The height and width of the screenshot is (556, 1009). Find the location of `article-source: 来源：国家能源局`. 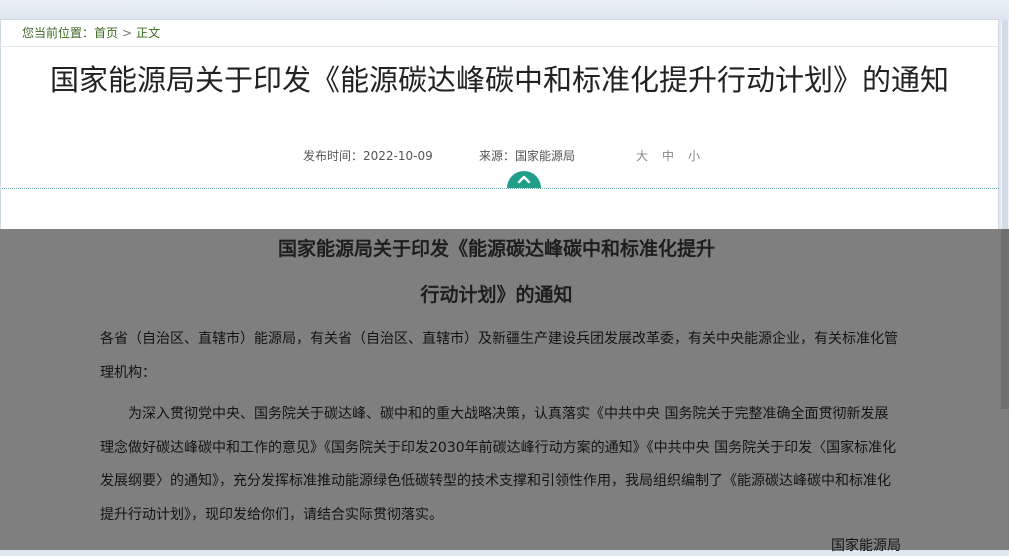

article-source: 来源：国家能源局 is located at coordinates (527, 156).